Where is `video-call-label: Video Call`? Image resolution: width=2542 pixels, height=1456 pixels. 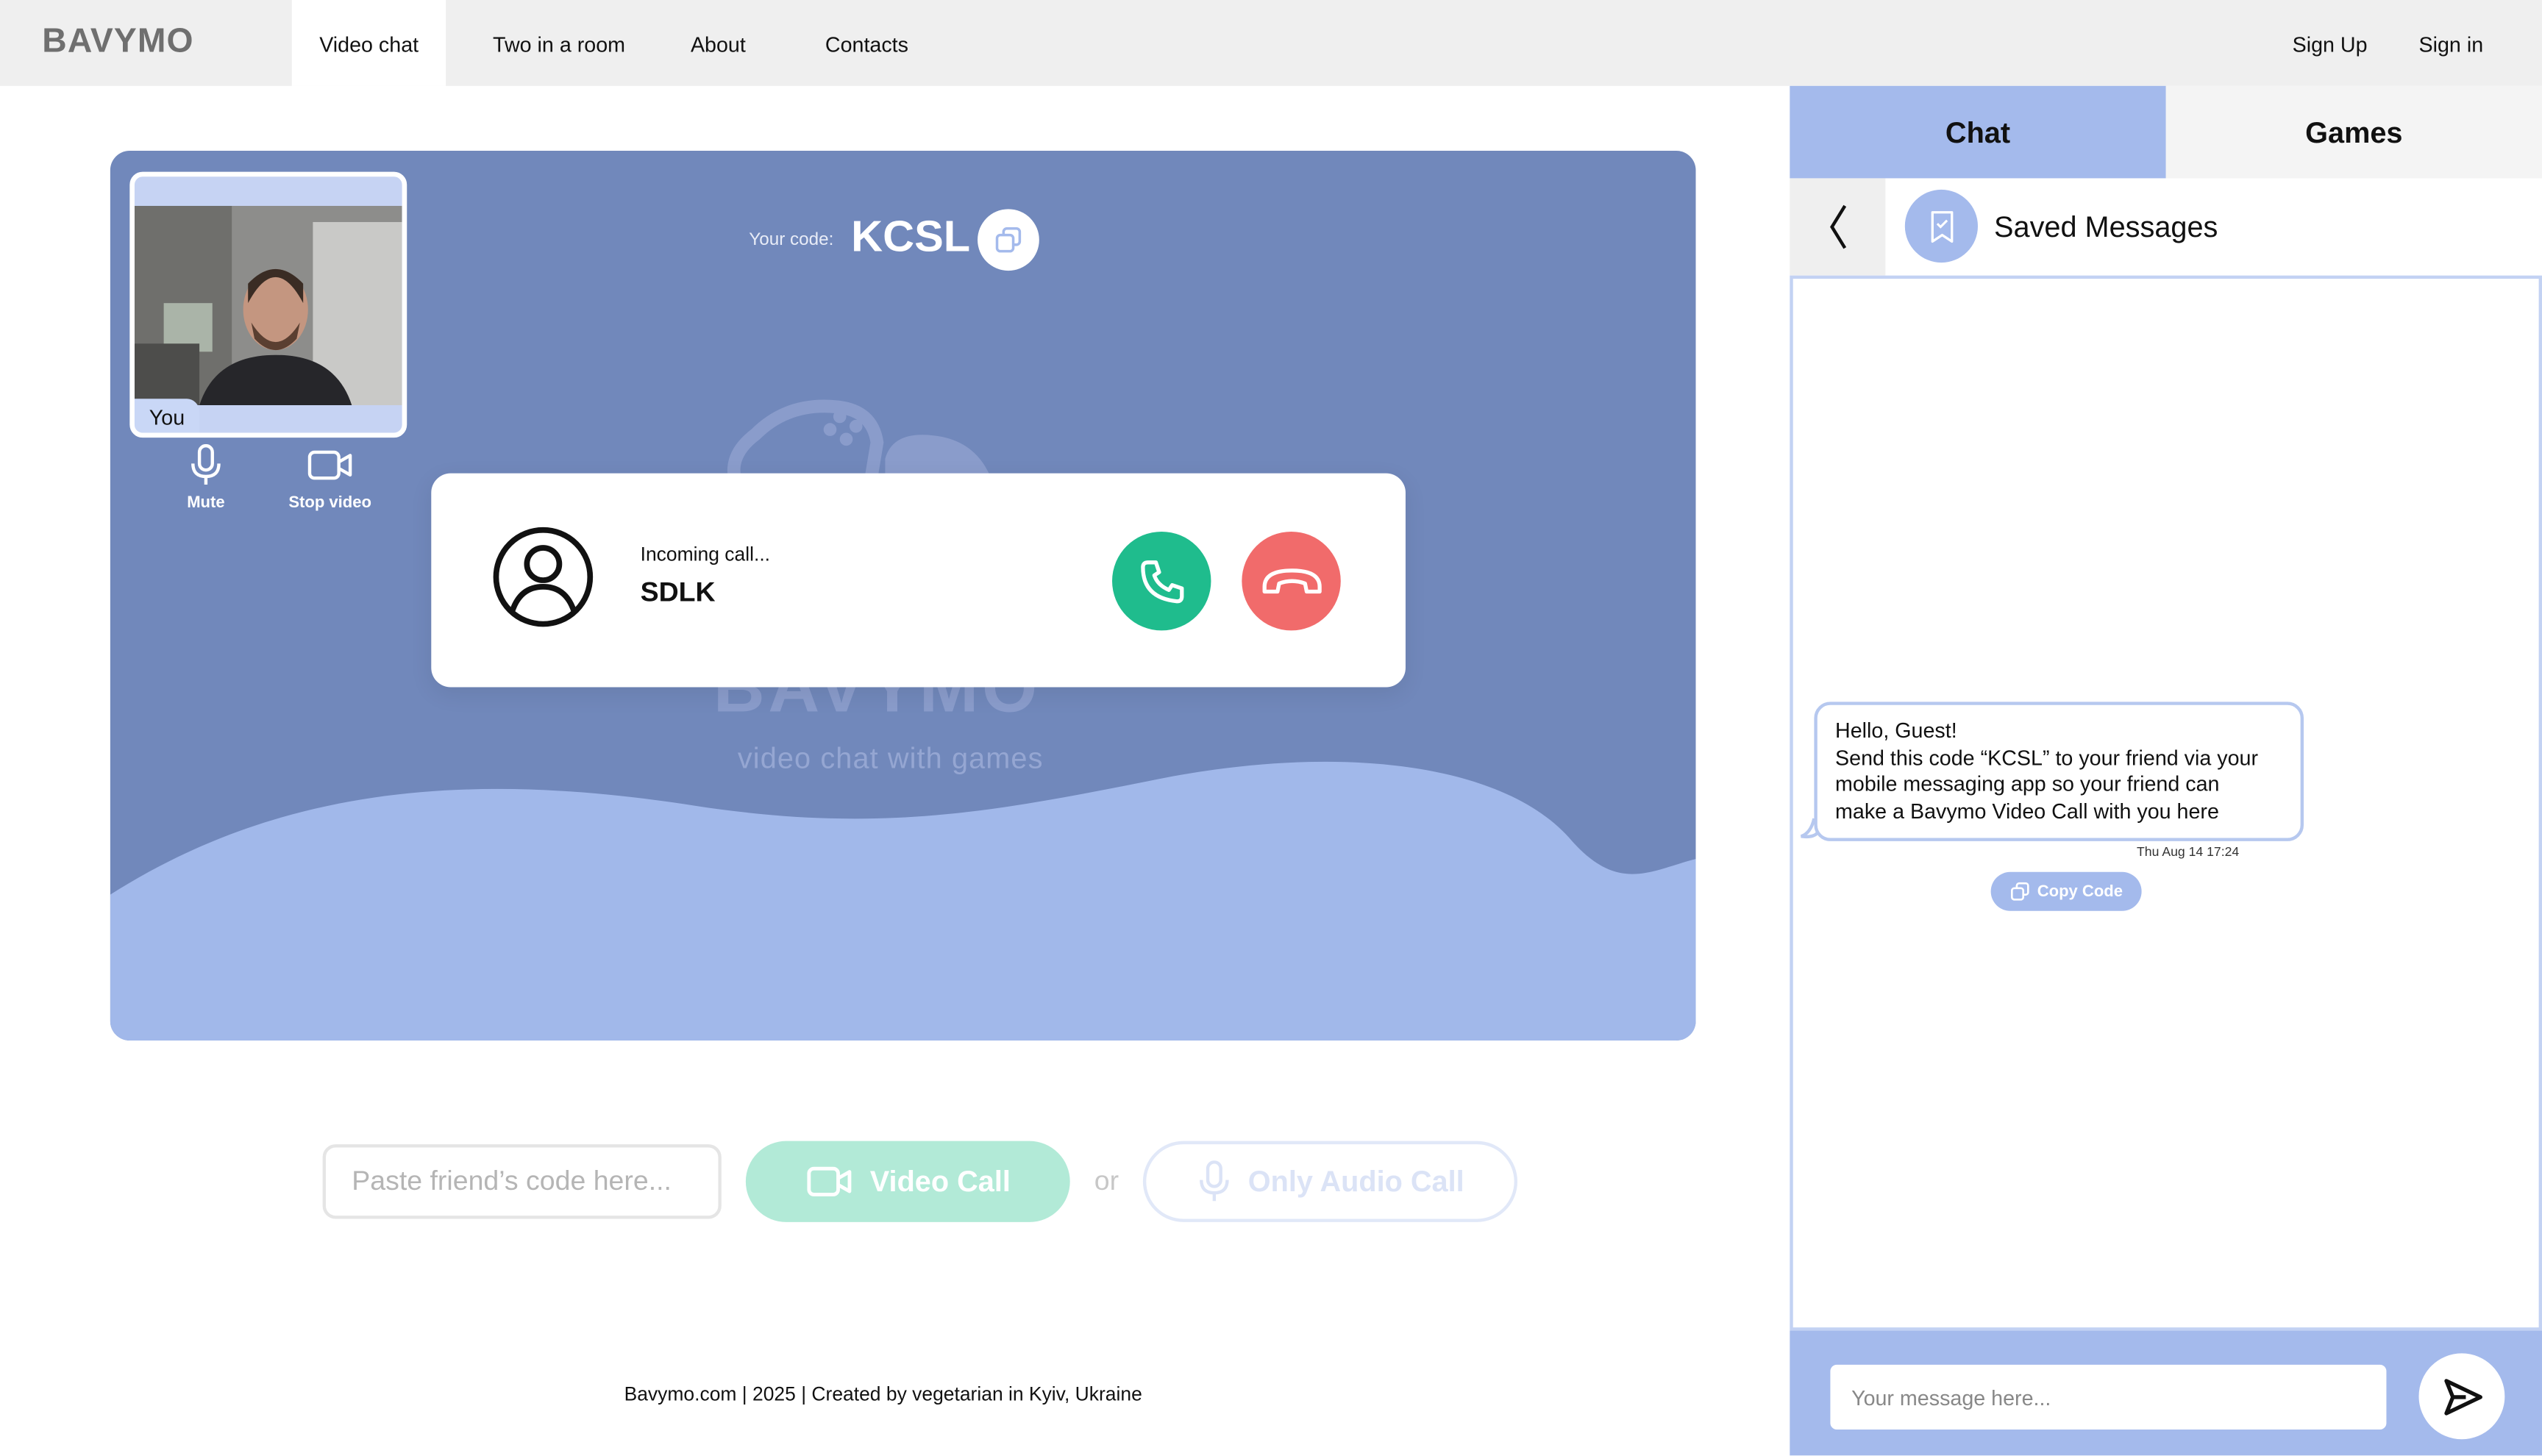
video-call-label: Video Call is located at coordinates (940, 1180).